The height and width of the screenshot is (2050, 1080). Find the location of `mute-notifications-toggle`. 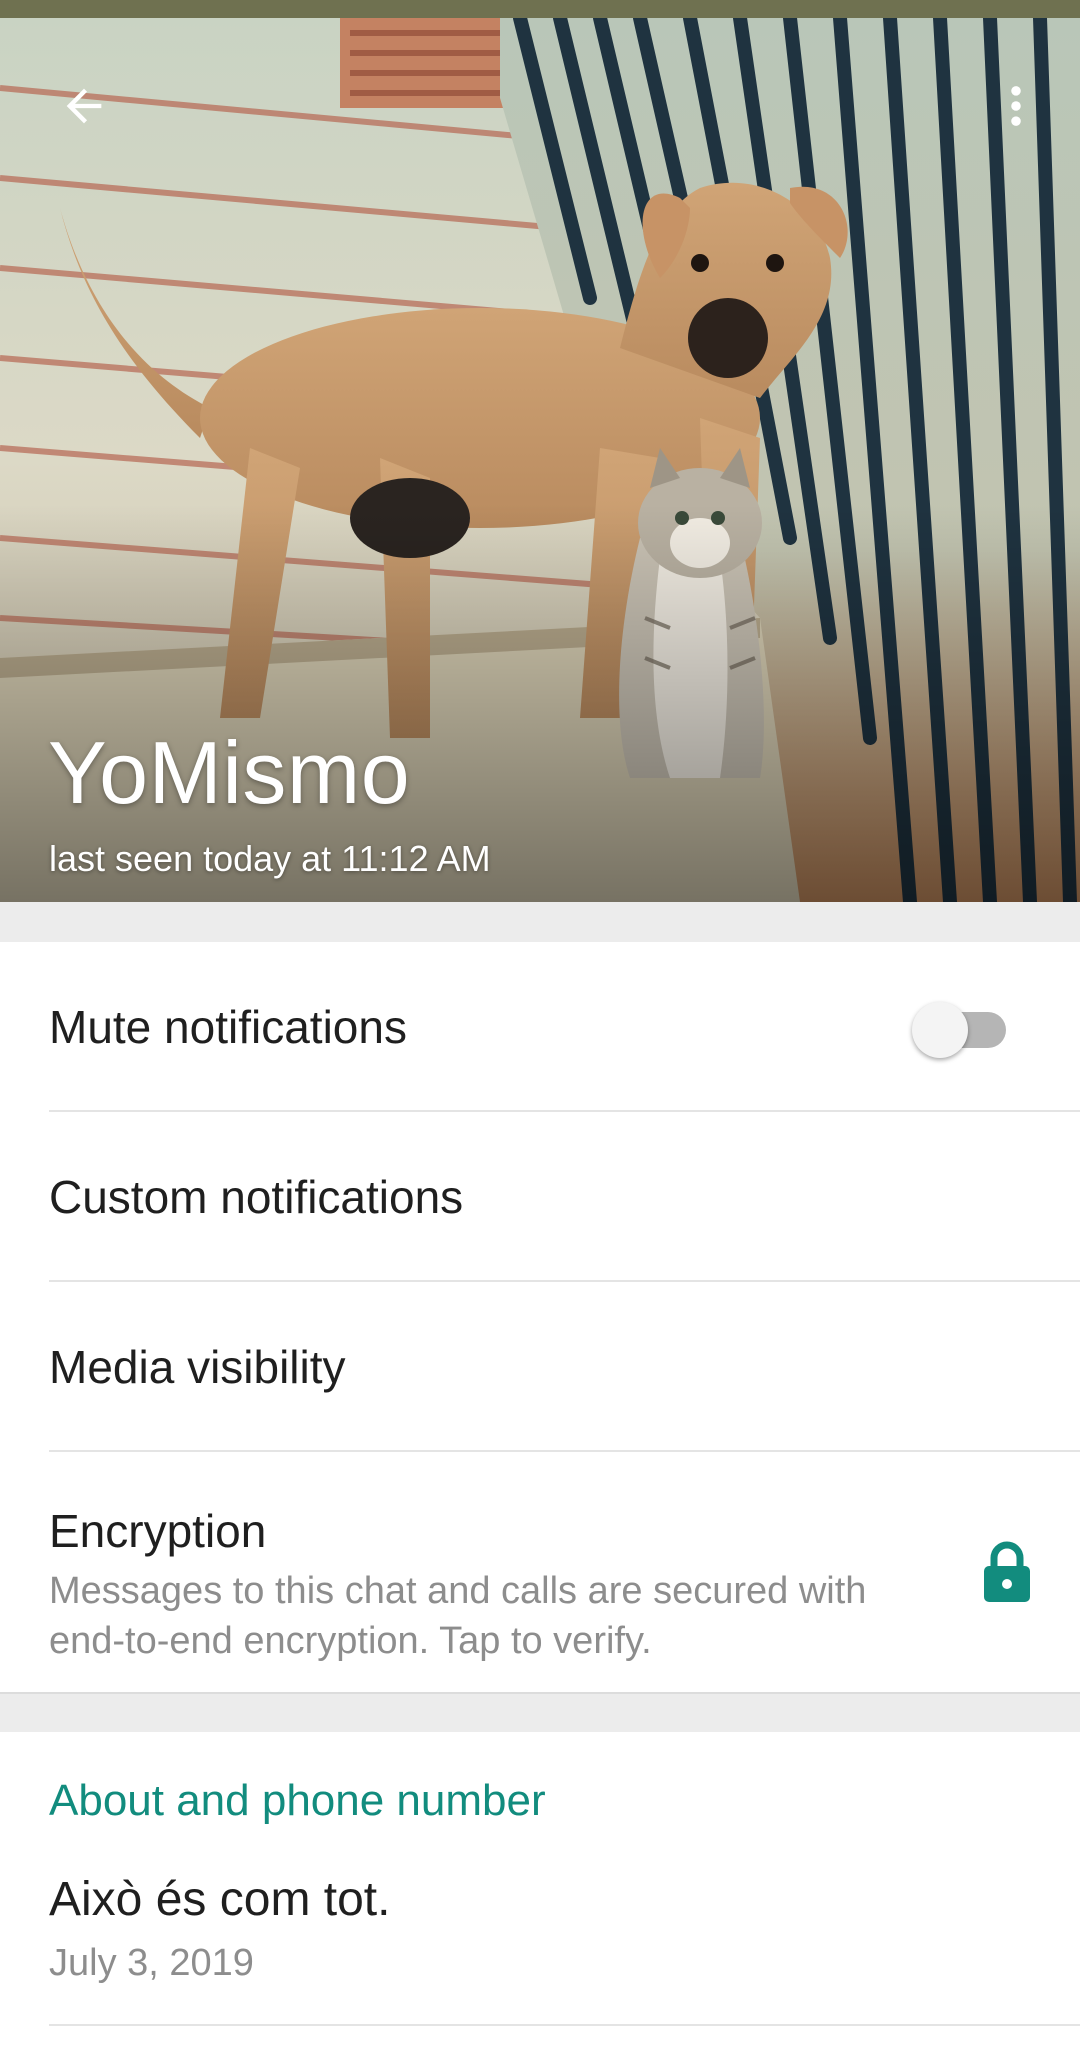

mute-notifications-toggle is located at coordinates (962, 1030).